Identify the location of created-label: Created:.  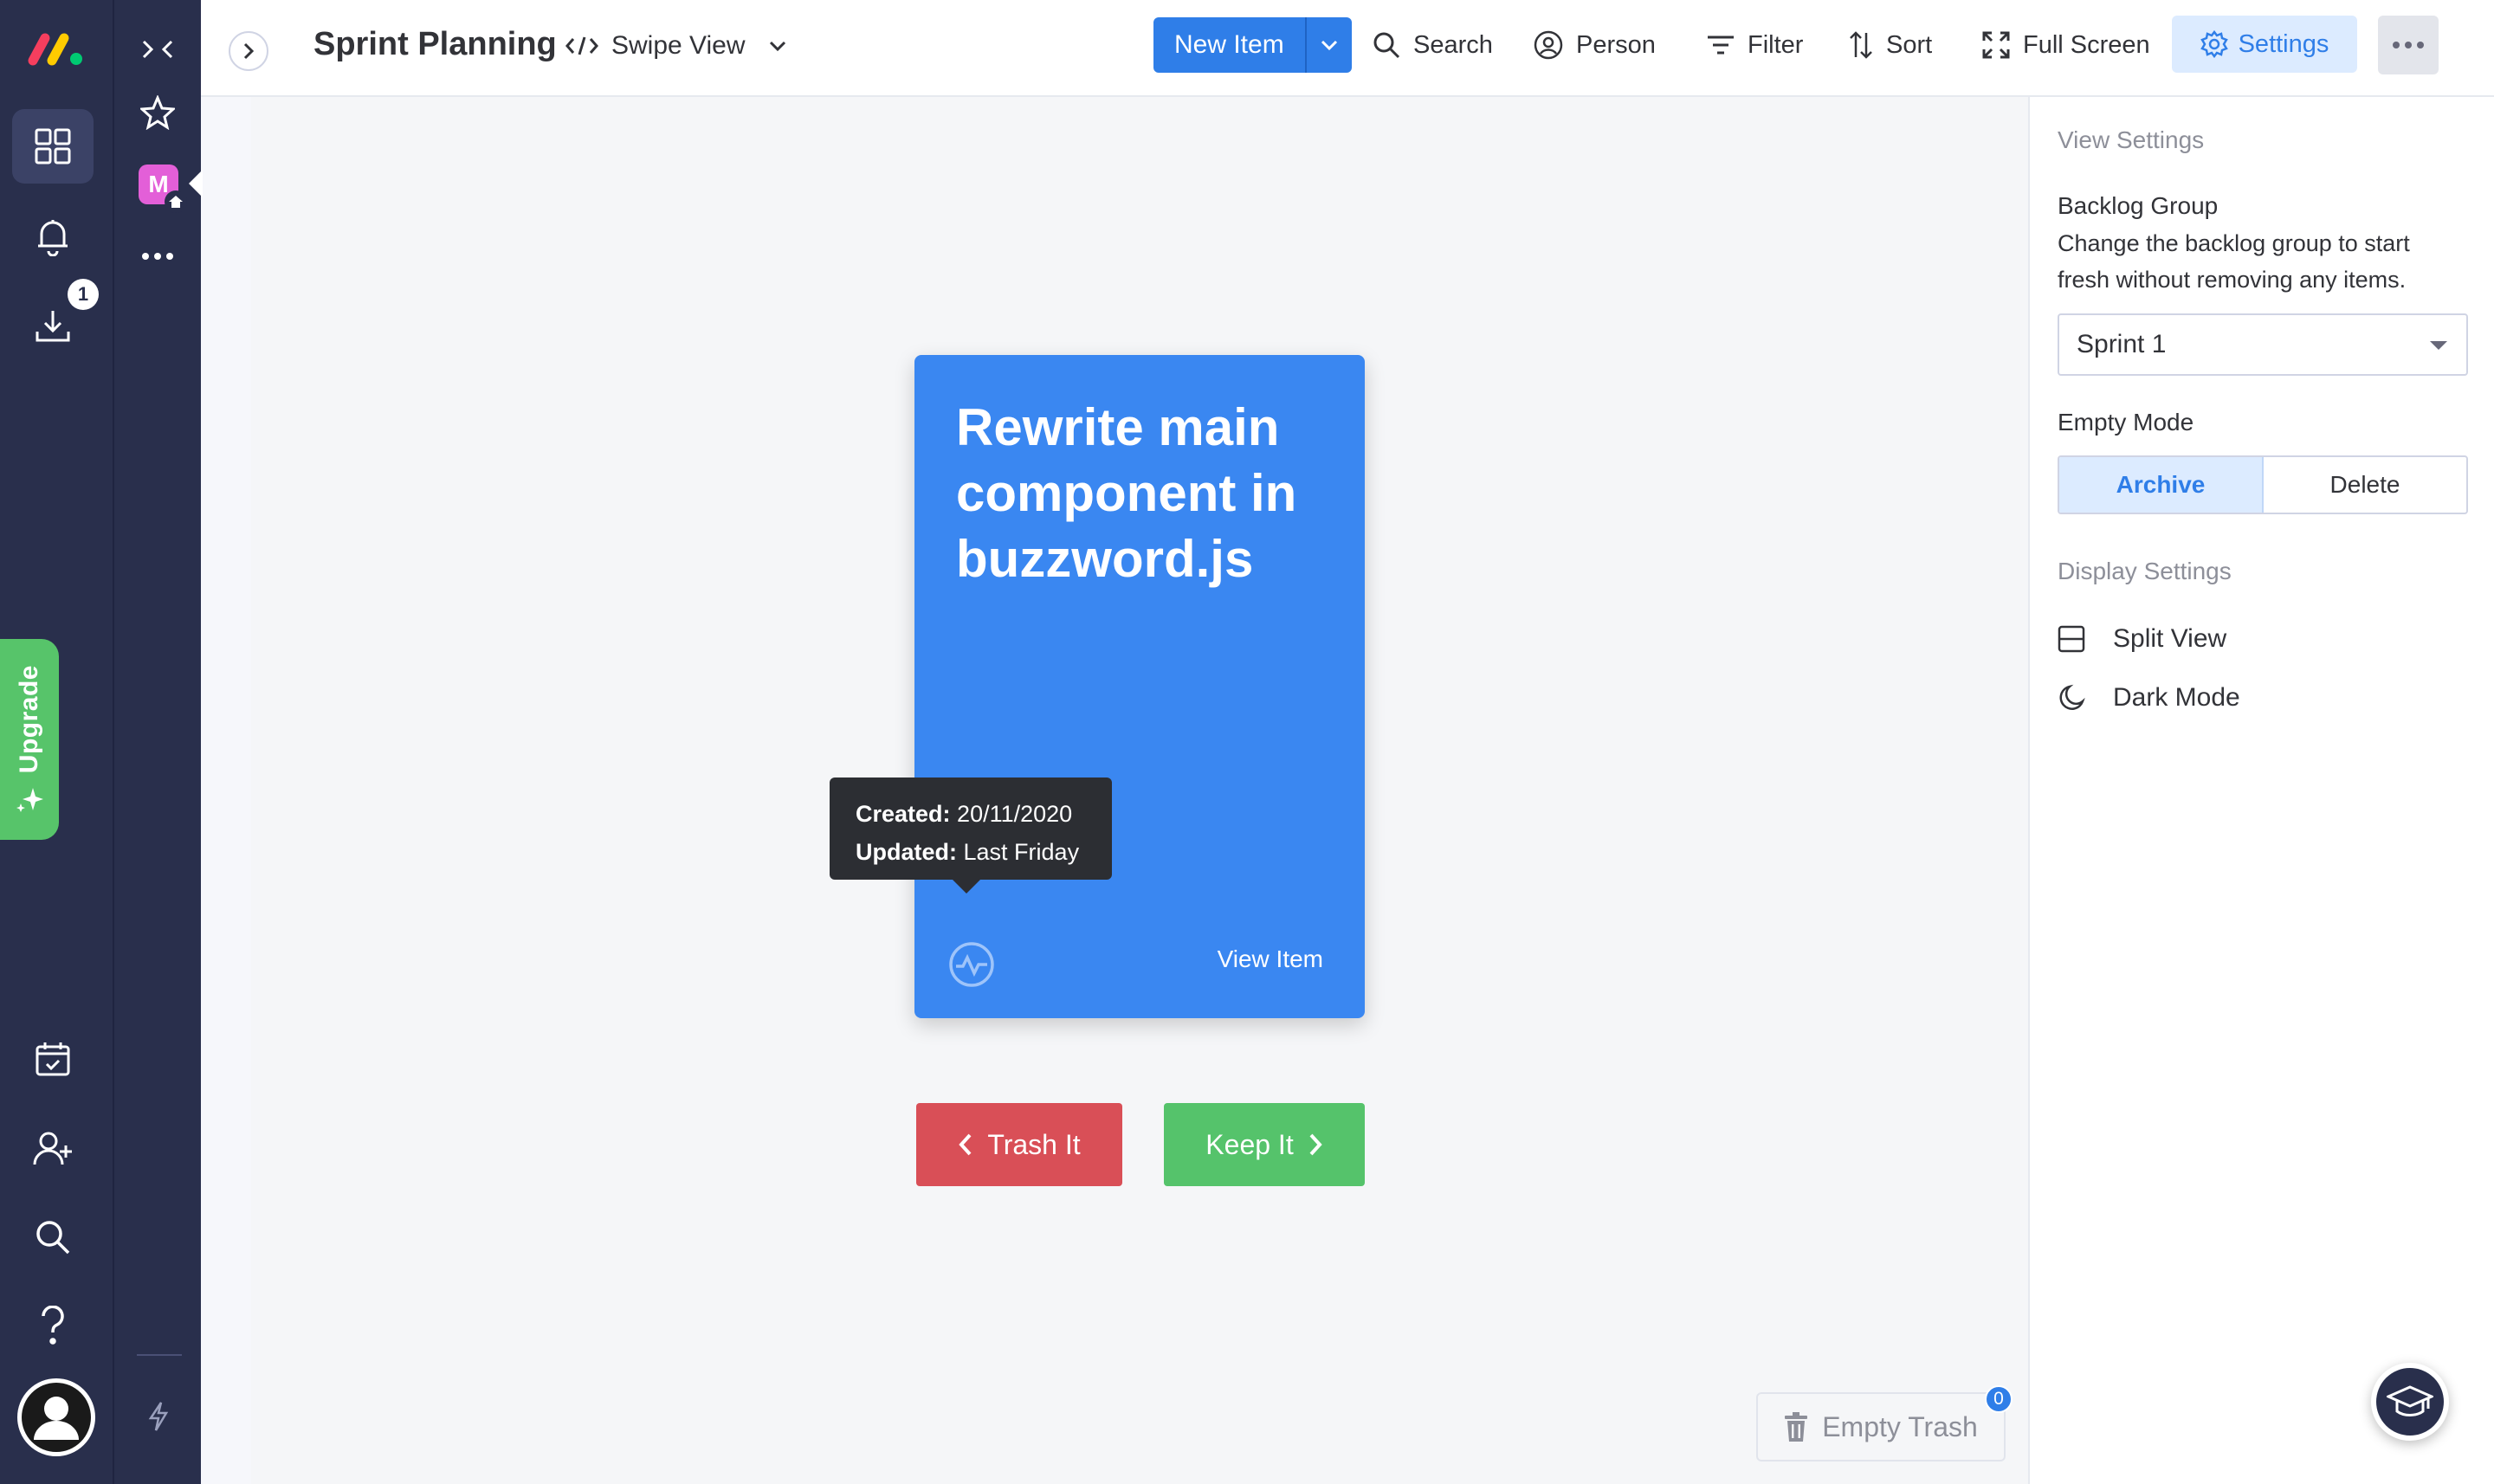
(903, 814).